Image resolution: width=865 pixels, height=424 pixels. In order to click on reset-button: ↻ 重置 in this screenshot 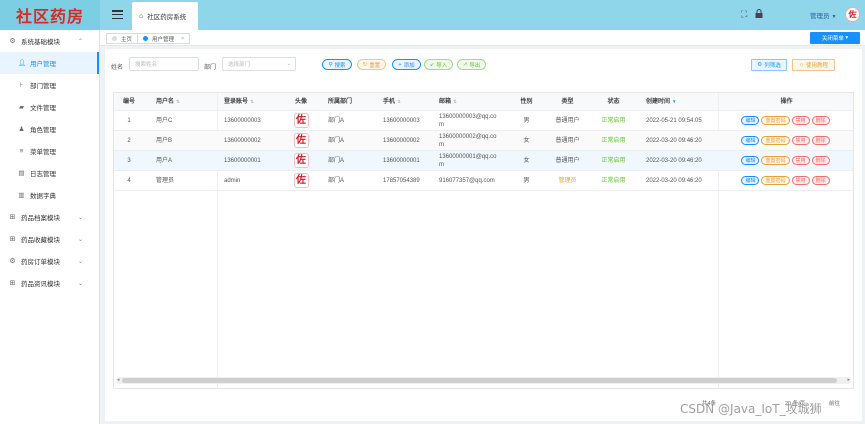, I will do `click(371, 64)`.